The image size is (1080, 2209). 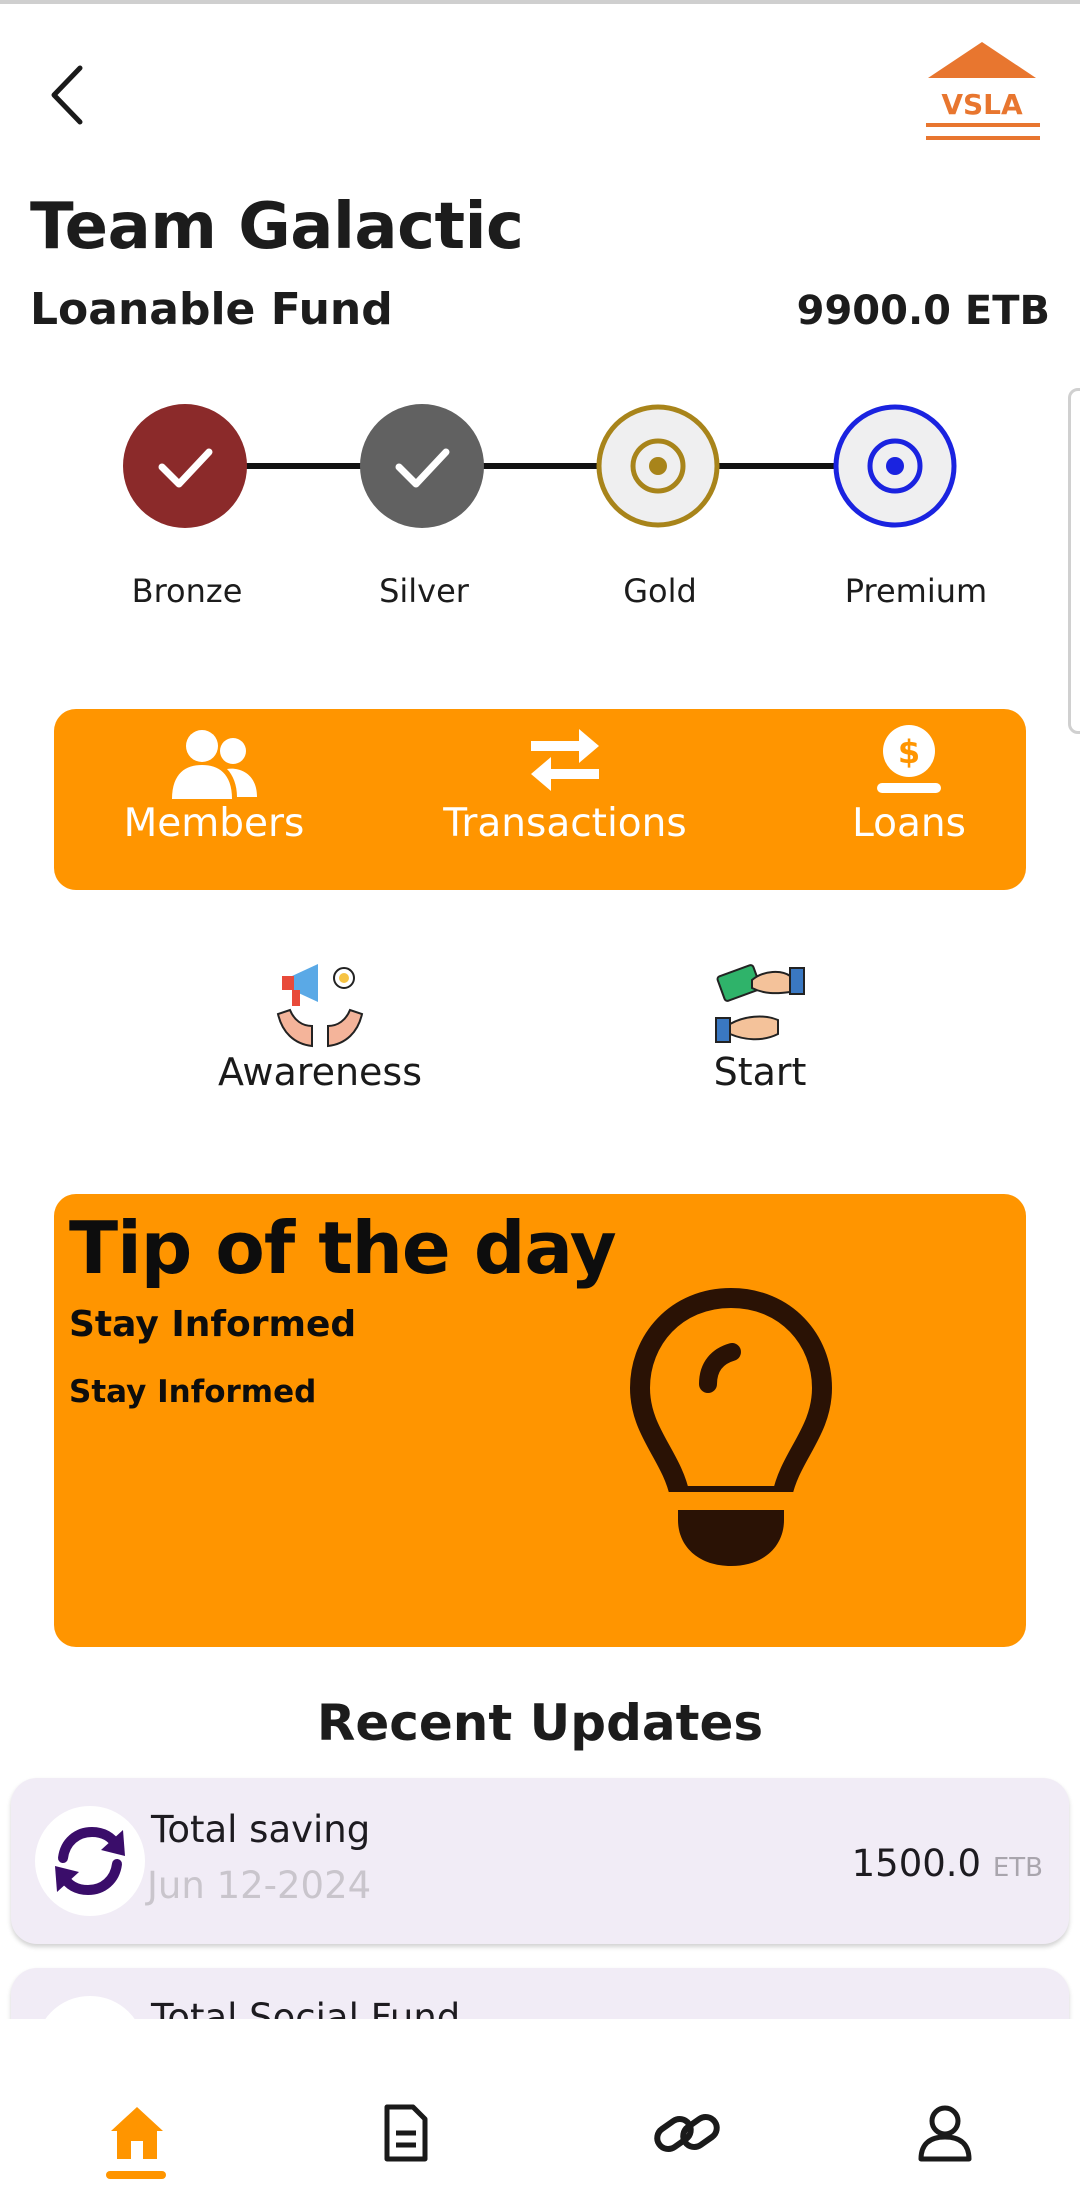 What do you see at coordinates (320, 1006) in the screenshot?
I see `megaphone-hands-icon` at bounding box center [320, 1006].